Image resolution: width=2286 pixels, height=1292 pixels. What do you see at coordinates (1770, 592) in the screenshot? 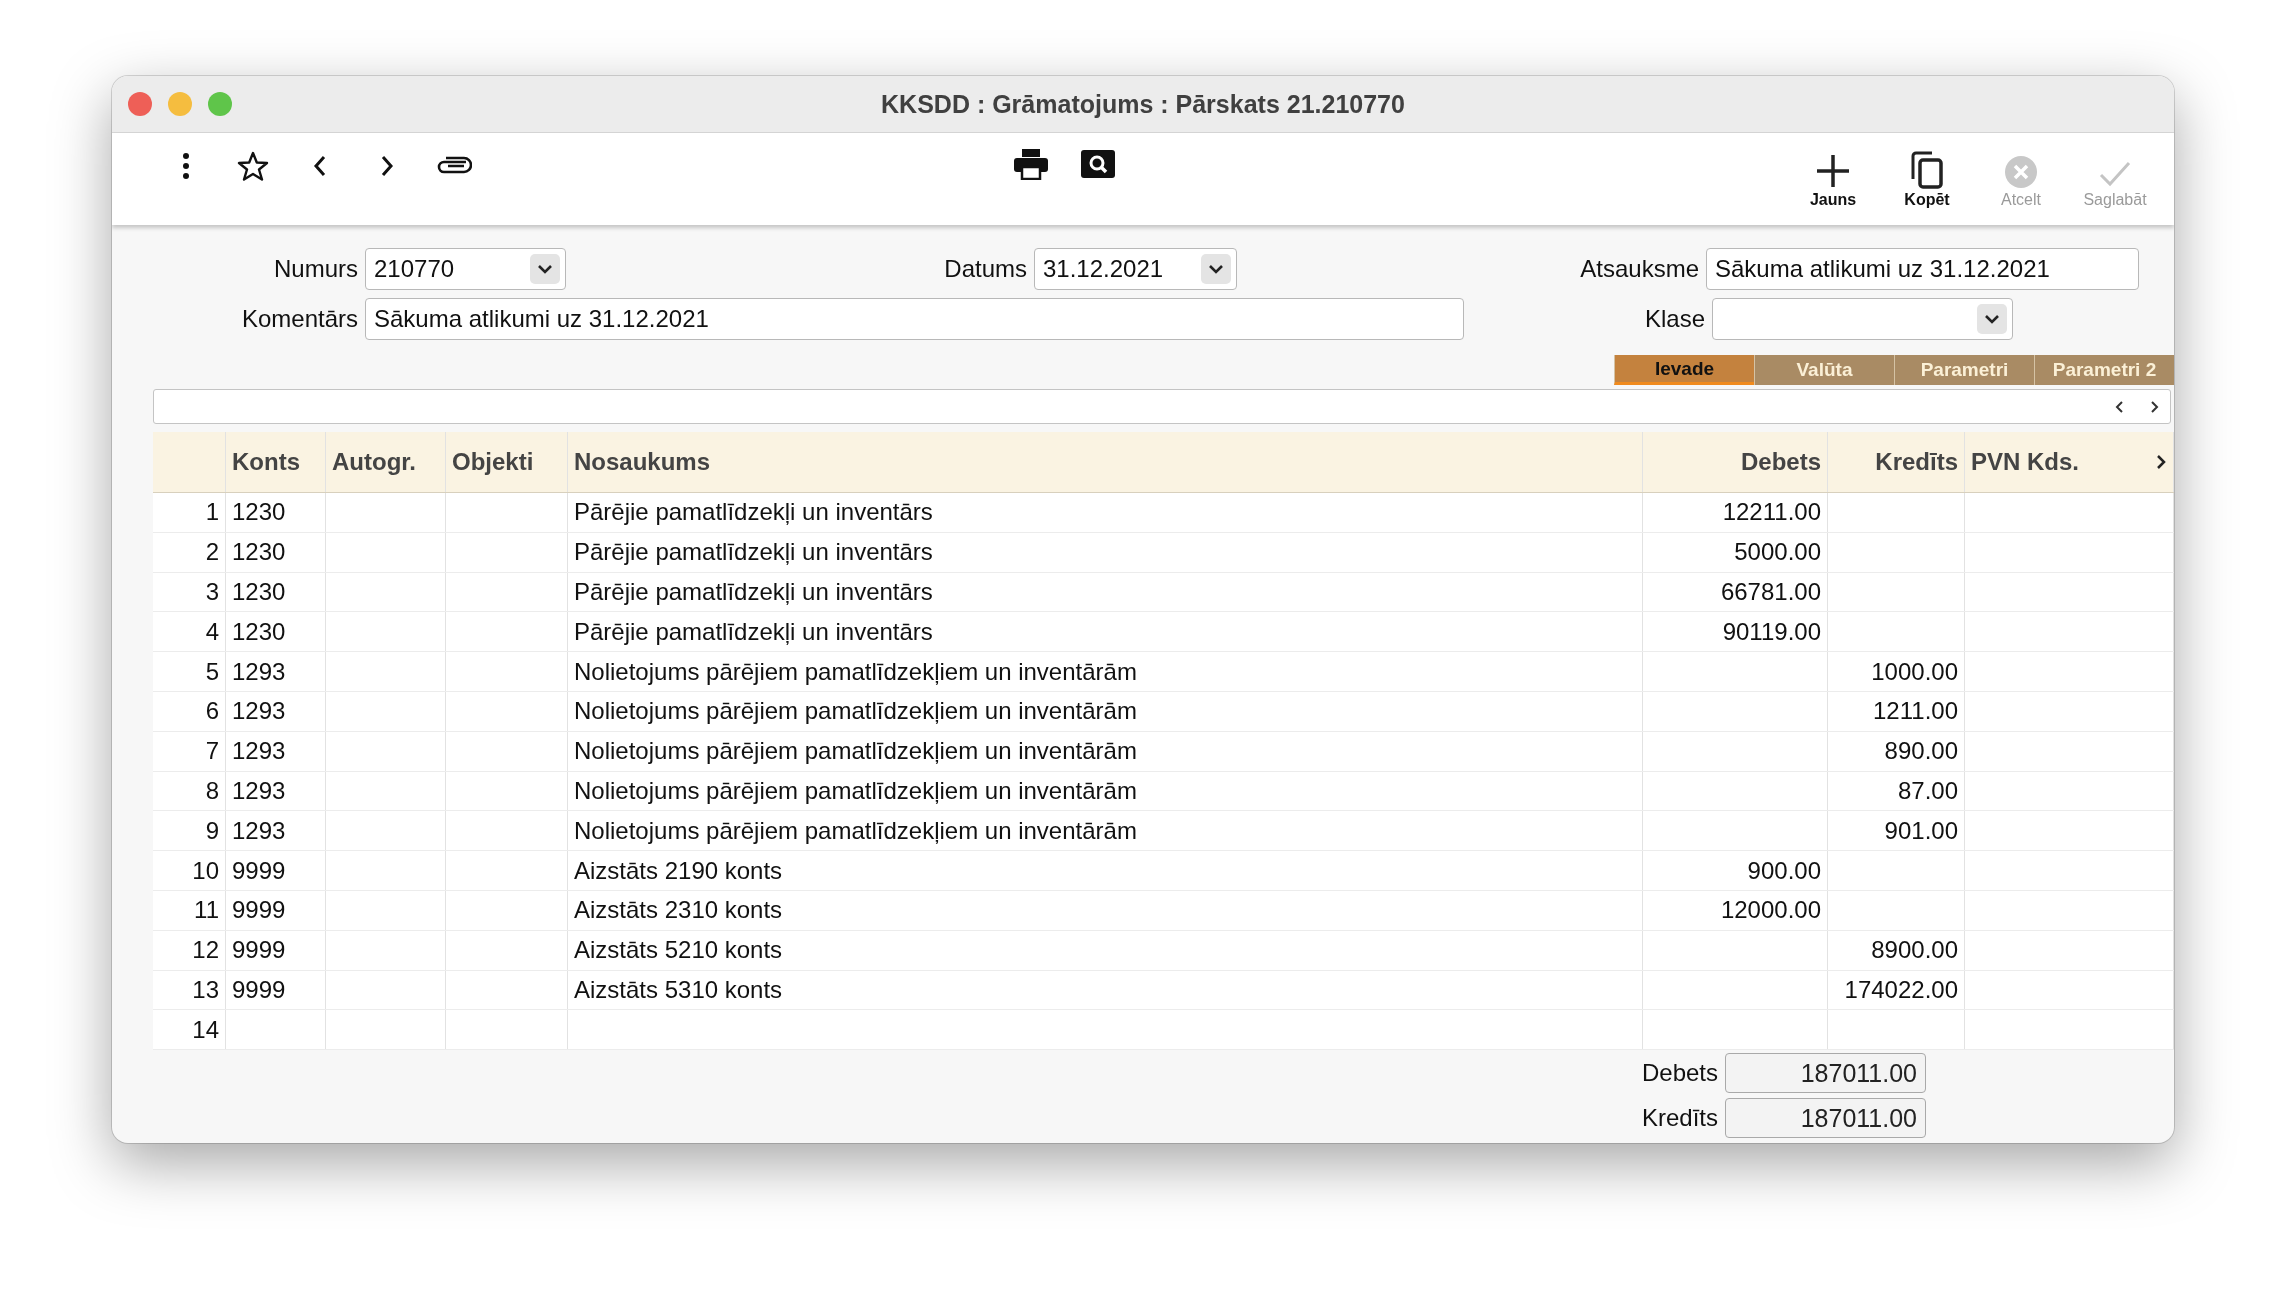
I see `table-cell: 66781.00` at bounding box center [1770, 592].